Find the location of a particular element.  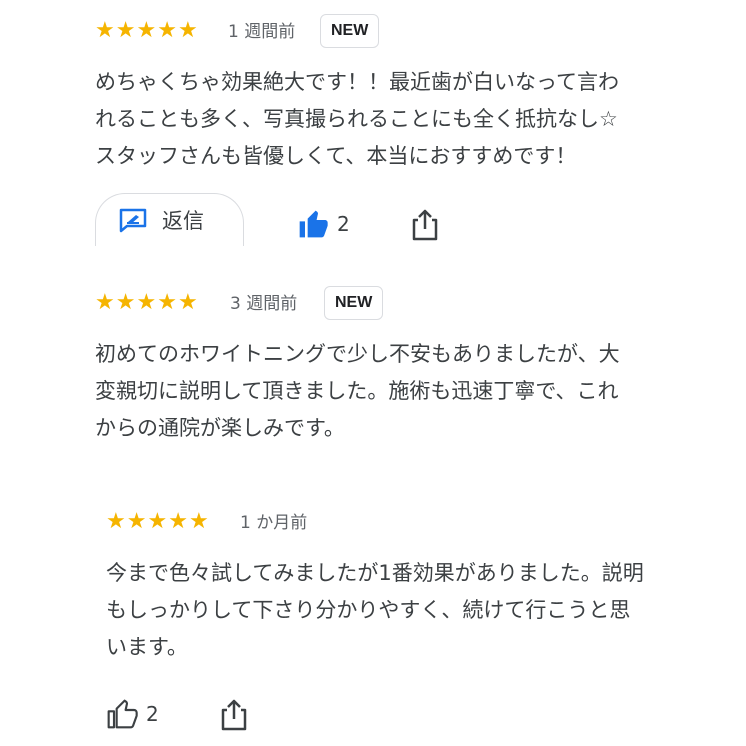

reply-icon is located at coordinates (133, 220).